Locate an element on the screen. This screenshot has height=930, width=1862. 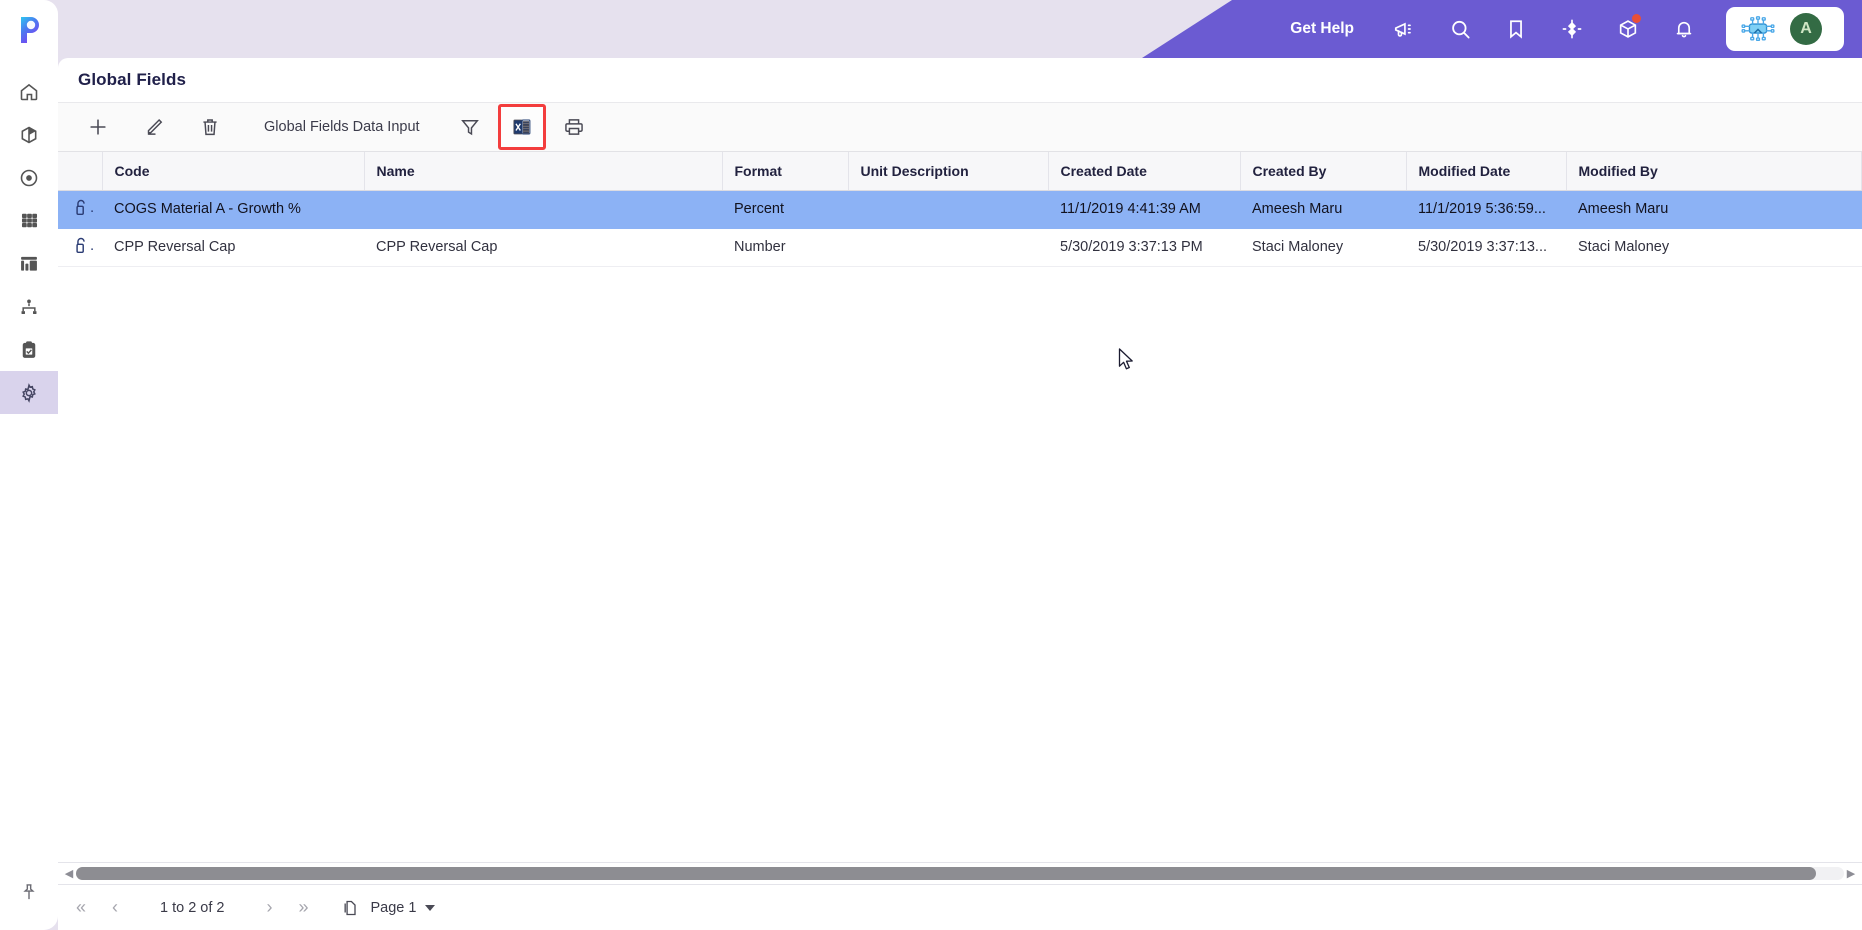
delete-button is located at coordinates (210, 127).